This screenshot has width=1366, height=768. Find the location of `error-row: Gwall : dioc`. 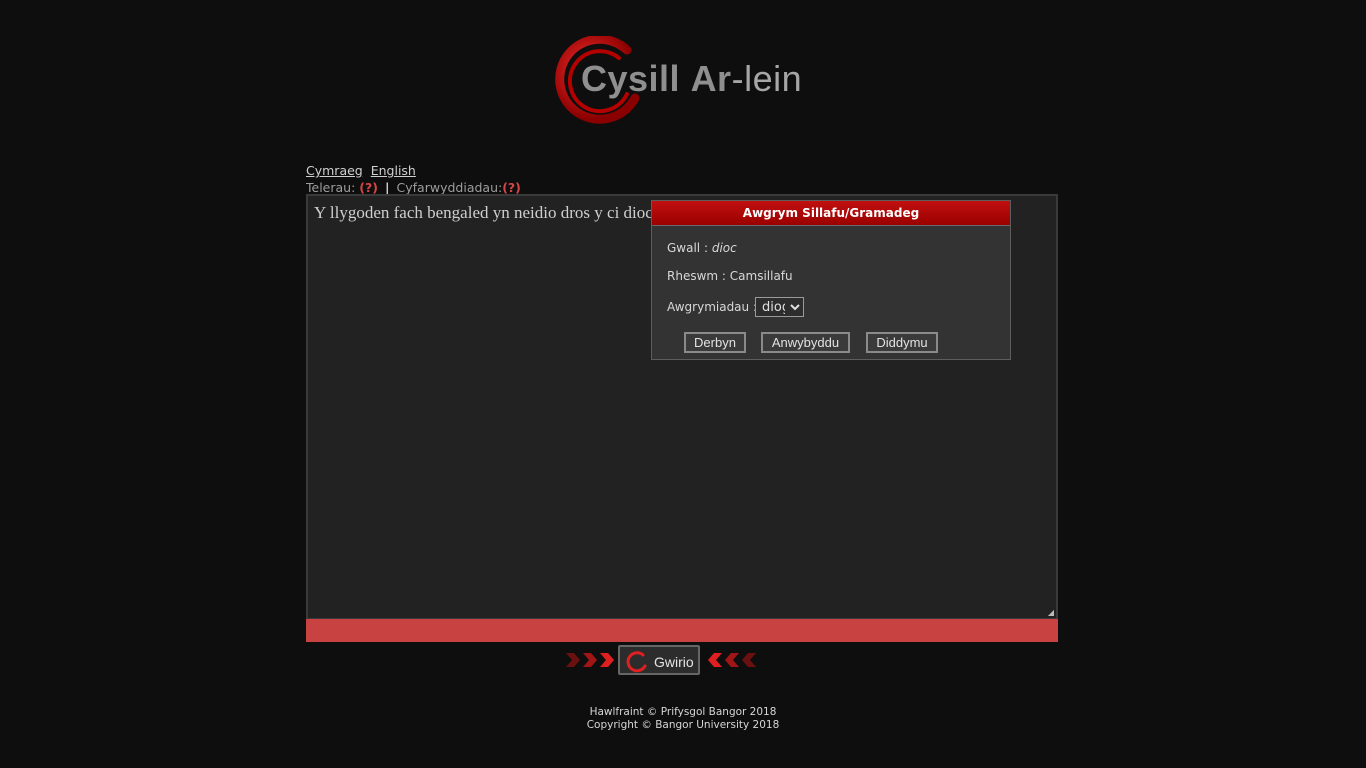

error-row: Gwall : dioc is located at coordinates (702, 248).